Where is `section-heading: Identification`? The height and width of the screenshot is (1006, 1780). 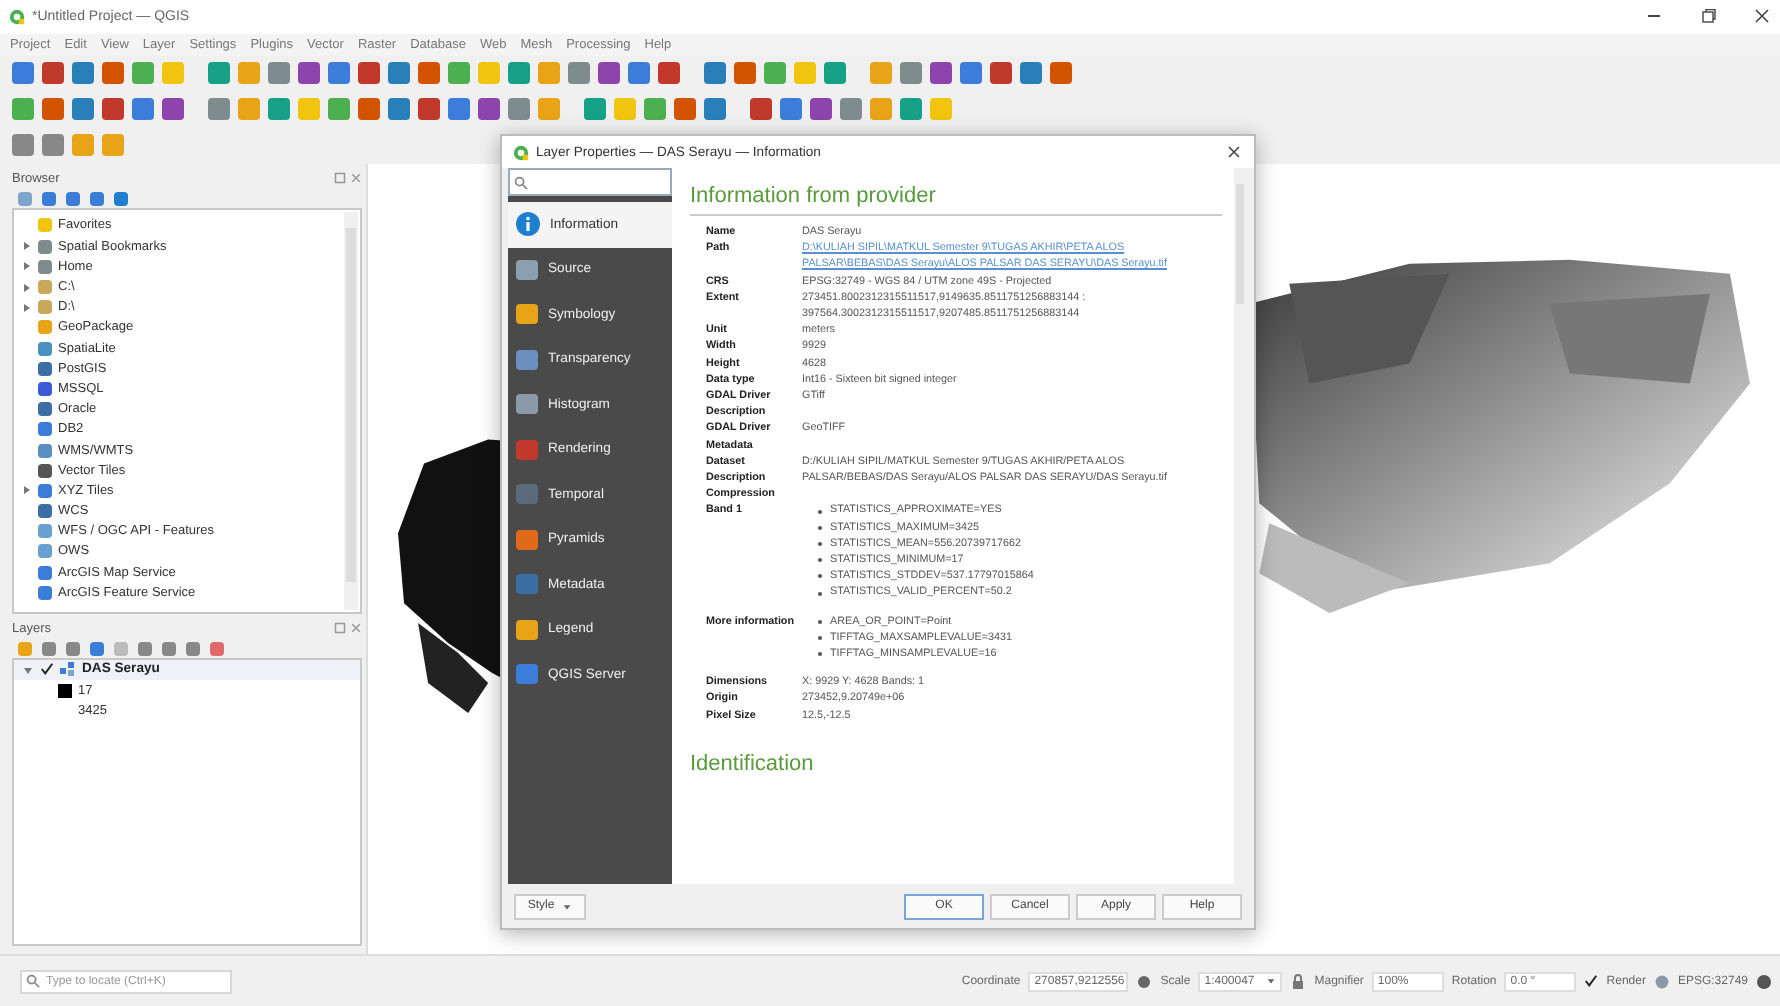
section-heading: Identification is located at coordinates (753, 763).